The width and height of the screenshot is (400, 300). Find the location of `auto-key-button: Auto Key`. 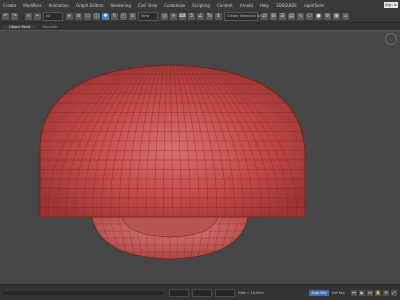

auto-key-button: Auto Key is located at coordinates (319, 292).